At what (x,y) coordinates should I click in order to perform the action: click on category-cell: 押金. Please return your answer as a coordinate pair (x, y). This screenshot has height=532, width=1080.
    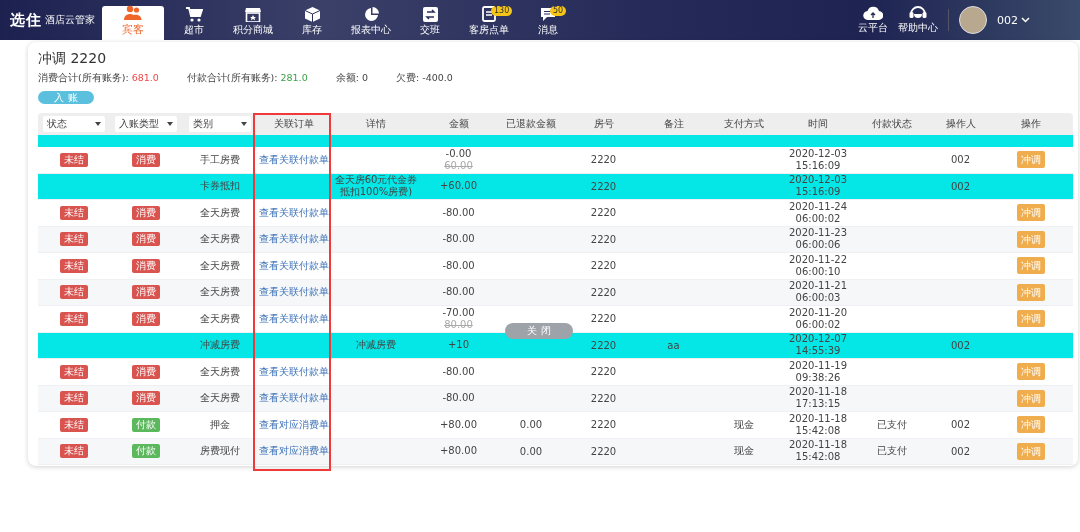
    Looking at the image, I should click on (219, 424).